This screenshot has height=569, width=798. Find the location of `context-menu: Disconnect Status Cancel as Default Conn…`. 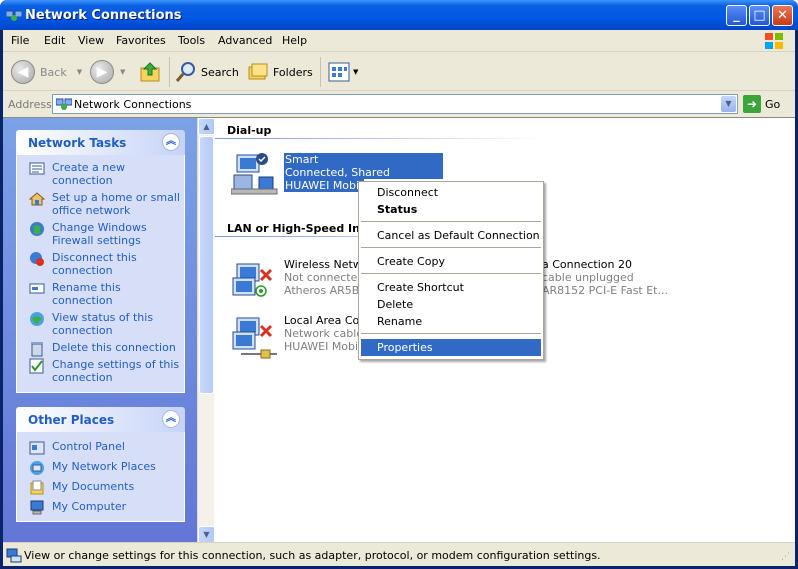

context-menu: Disconnect Status Cancel as Default Conn… is located at coordinates (451, 270).